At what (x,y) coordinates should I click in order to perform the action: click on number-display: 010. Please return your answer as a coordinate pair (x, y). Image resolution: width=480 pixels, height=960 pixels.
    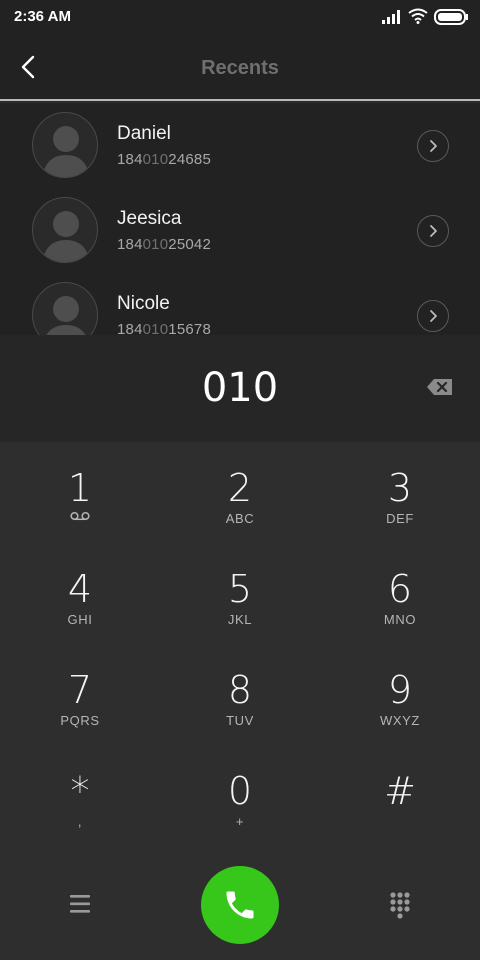
    Looking at the image, I should click on (240, 388).